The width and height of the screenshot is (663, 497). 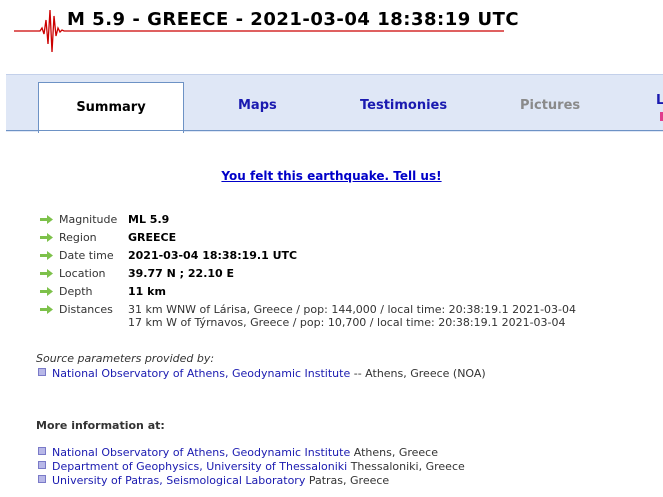 What do you see at coordinates (125, 358) in the screenshot?
I see `source-title: Source parameters provided by:` at bounding box center [125, 358].